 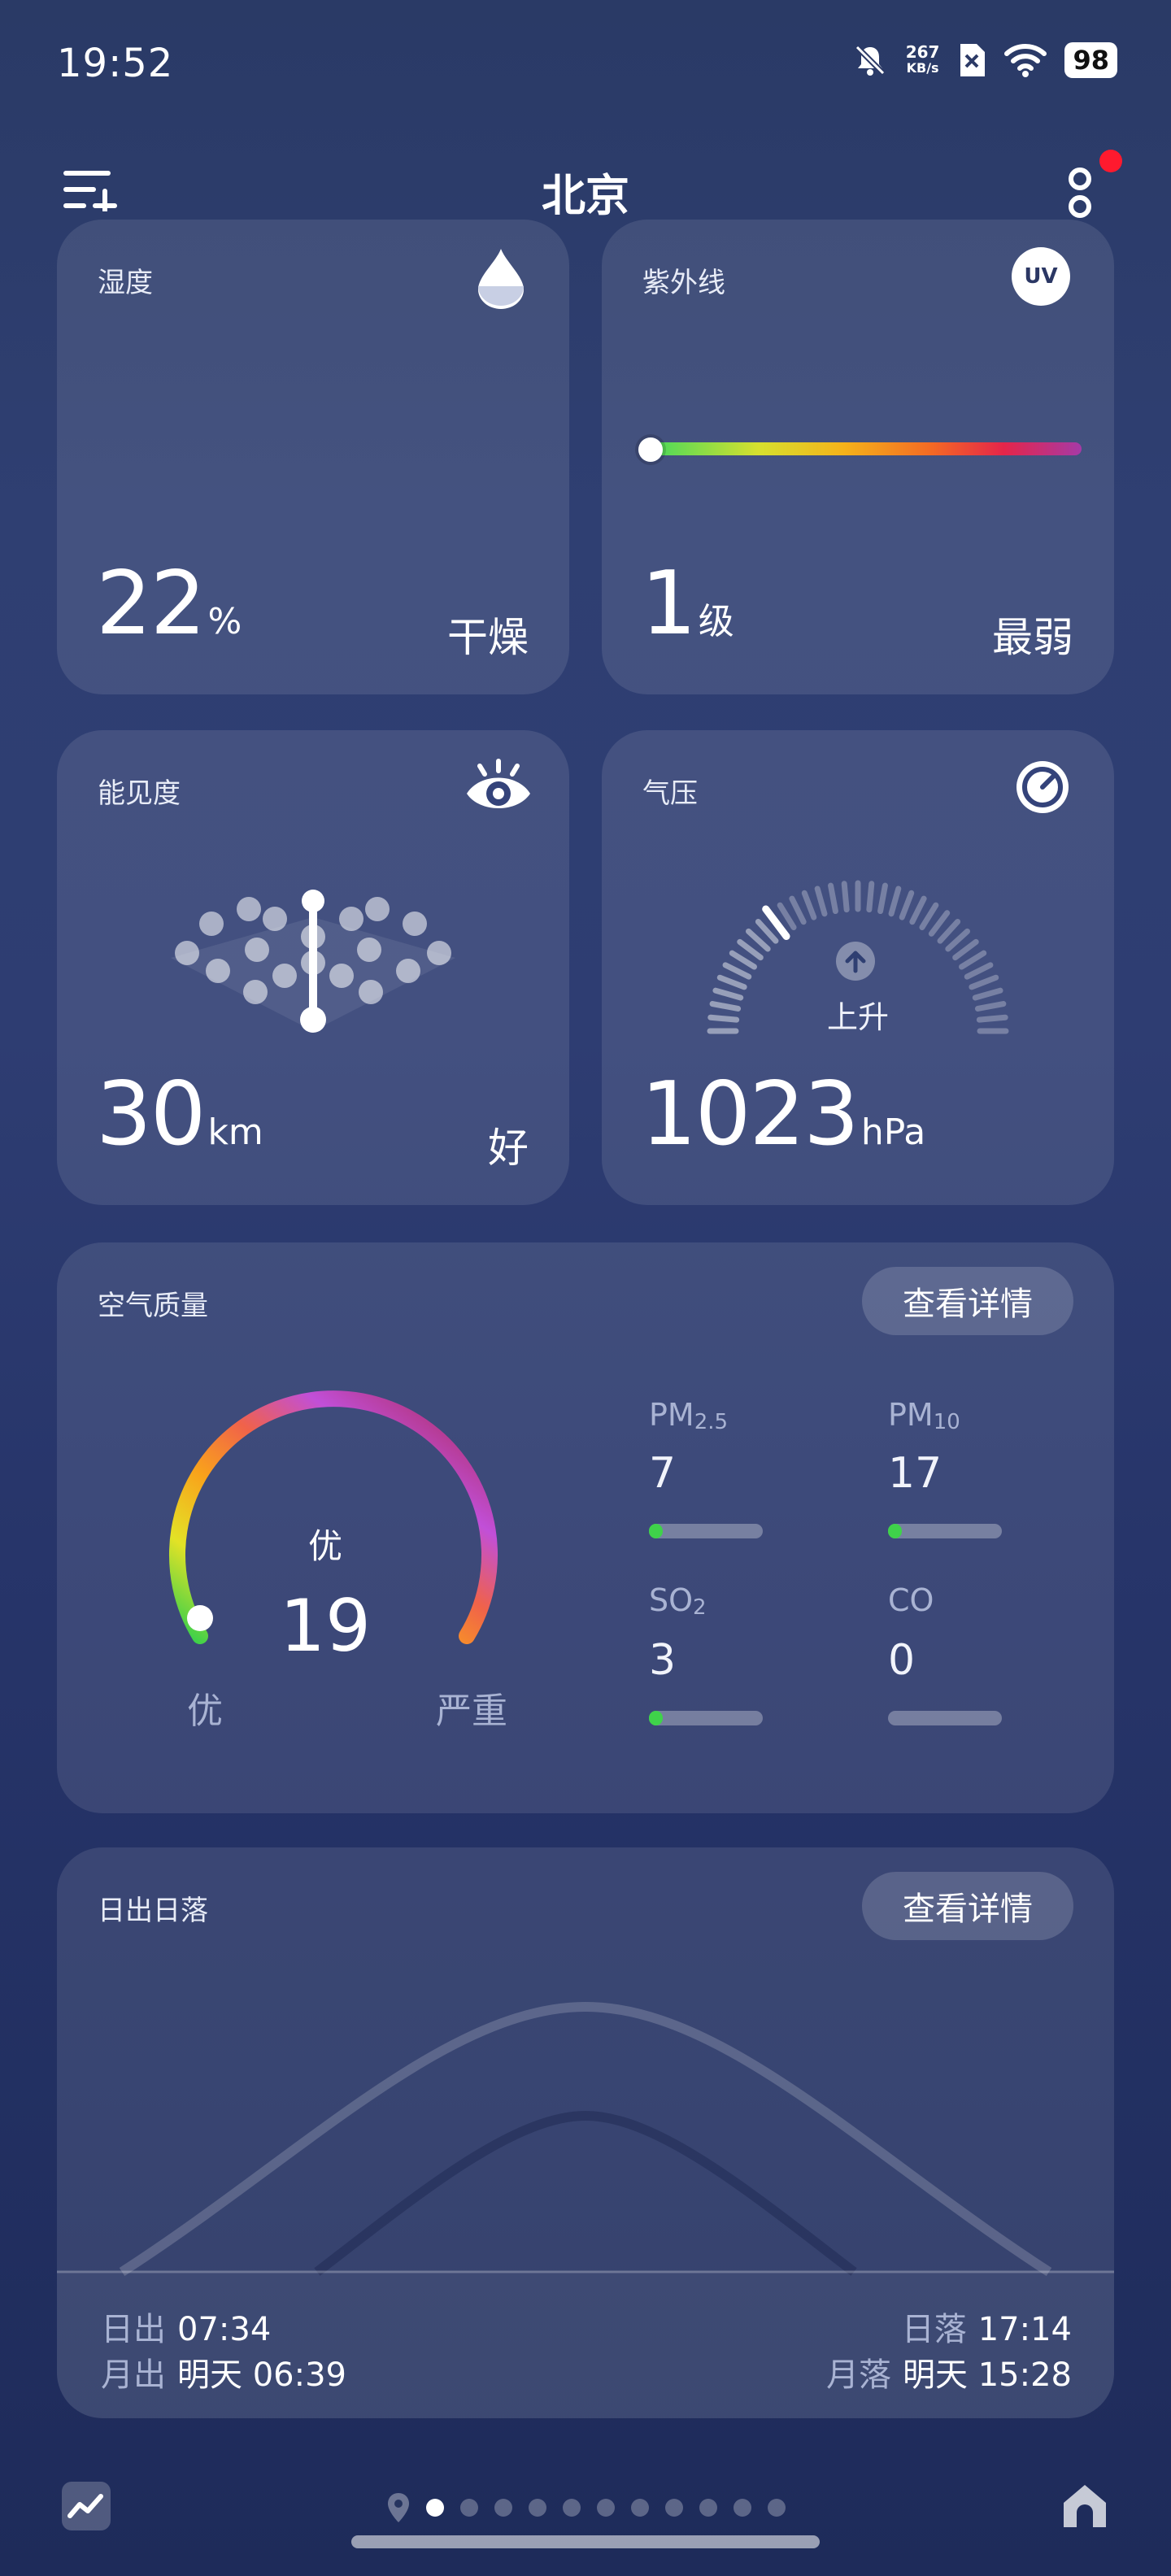 What do you see at coordinates (670, 793) in the screenshot?
I see `pressure-title: 气压` at bounding box center [670, 793].